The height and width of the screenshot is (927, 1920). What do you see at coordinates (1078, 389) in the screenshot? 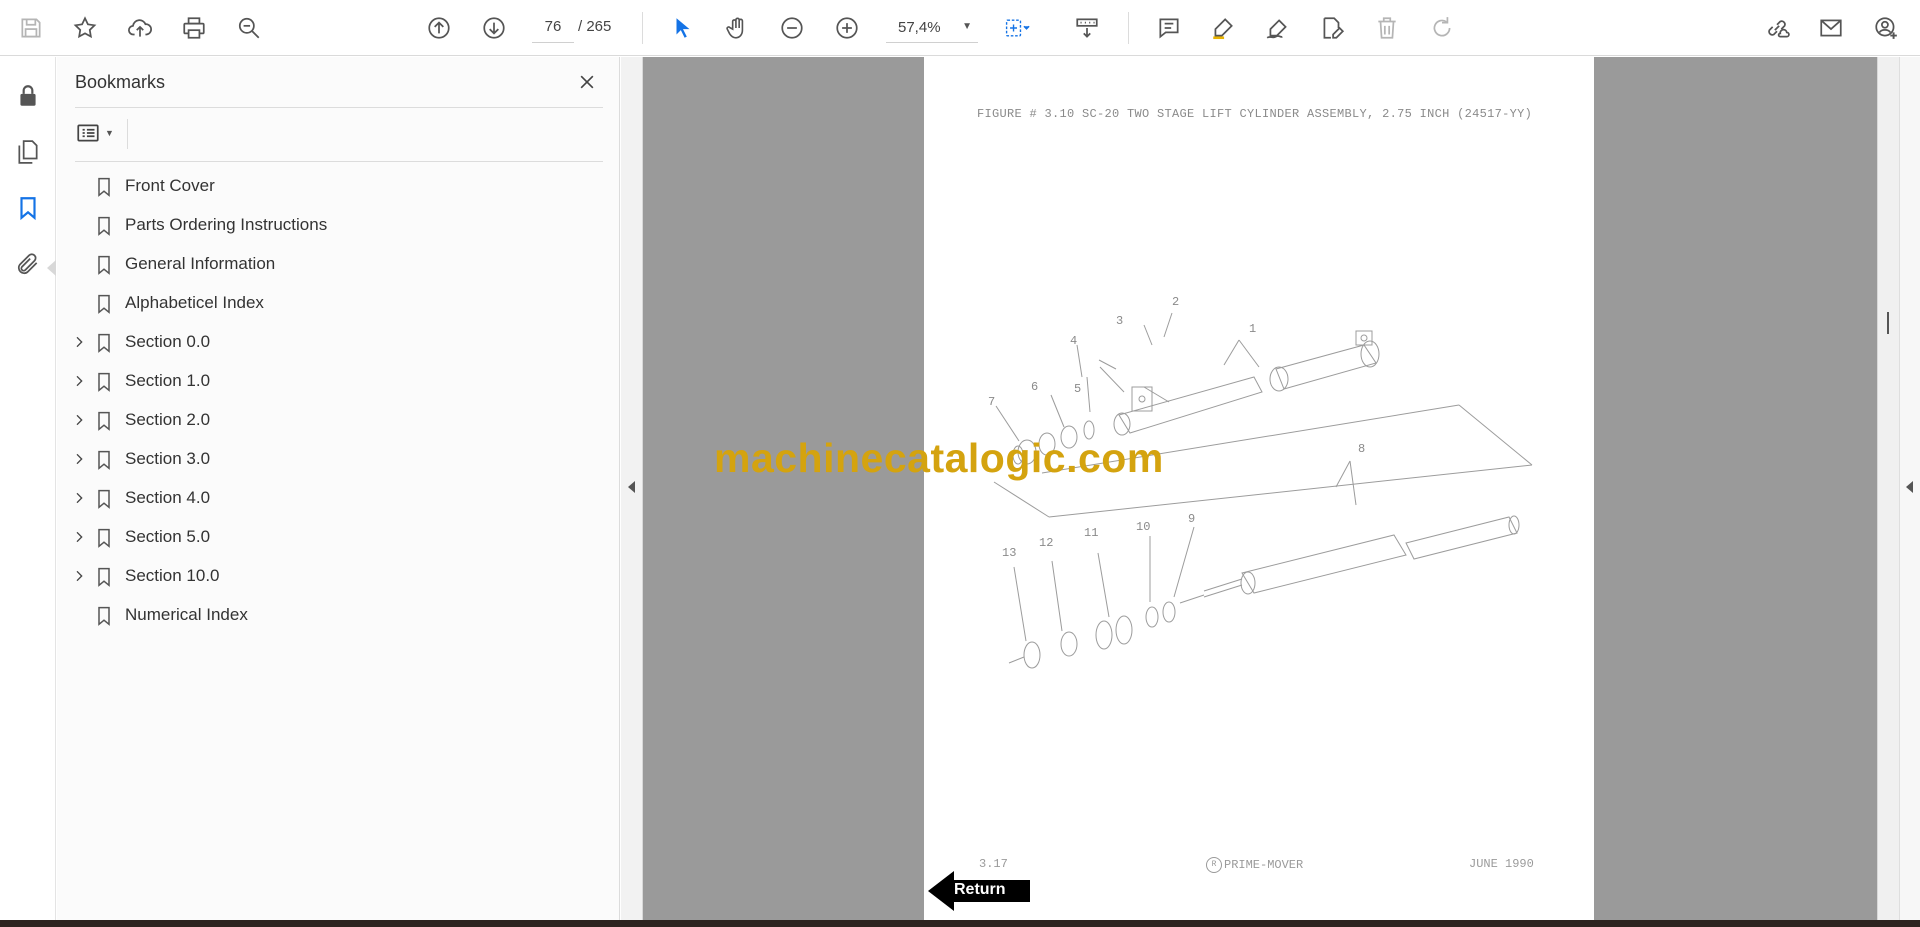
I see `callout-5: 5` at bounding box center [1078, 389].